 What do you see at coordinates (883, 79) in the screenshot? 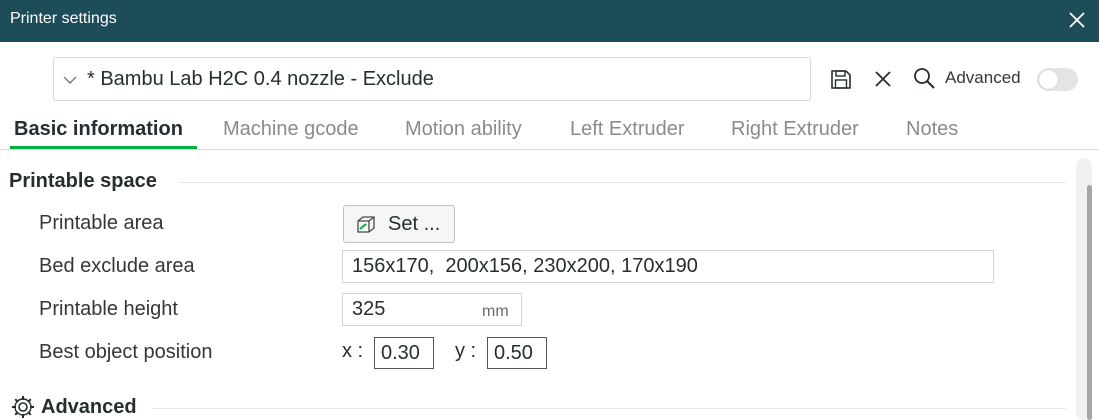
I see `discard-icon` at bounding box center [883, 79].